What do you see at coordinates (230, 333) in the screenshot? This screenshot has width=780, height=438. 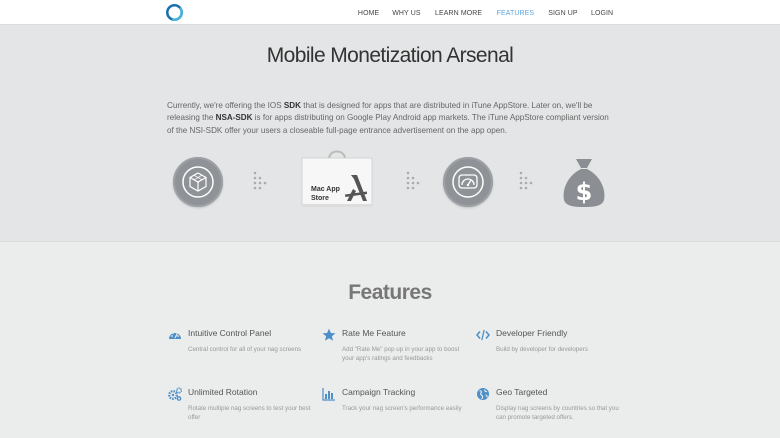 I see `feature-title: Intuitive Control Panel` at bounding box center [230, 333].